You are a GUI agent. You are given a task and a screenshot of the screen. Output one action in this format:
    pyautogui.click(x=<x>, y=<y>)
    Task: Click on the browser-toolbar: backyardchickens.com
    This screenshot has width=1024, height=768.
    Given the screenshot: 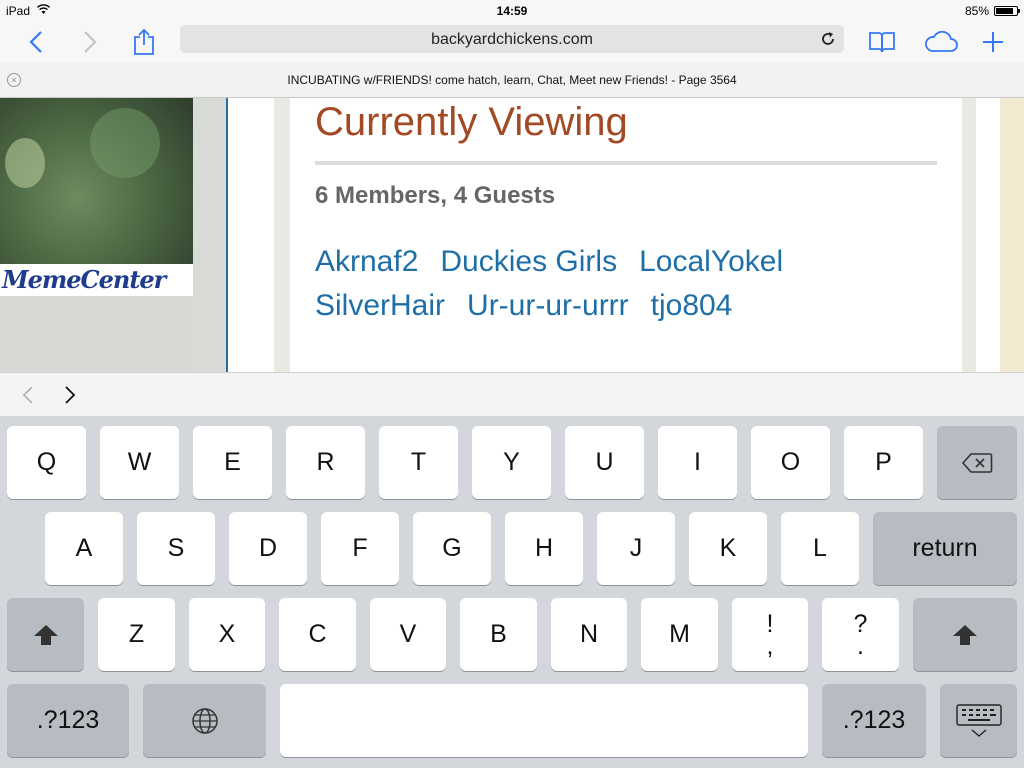 What is the action you would take?
    pyautogui.click(x=512, y=42)
    